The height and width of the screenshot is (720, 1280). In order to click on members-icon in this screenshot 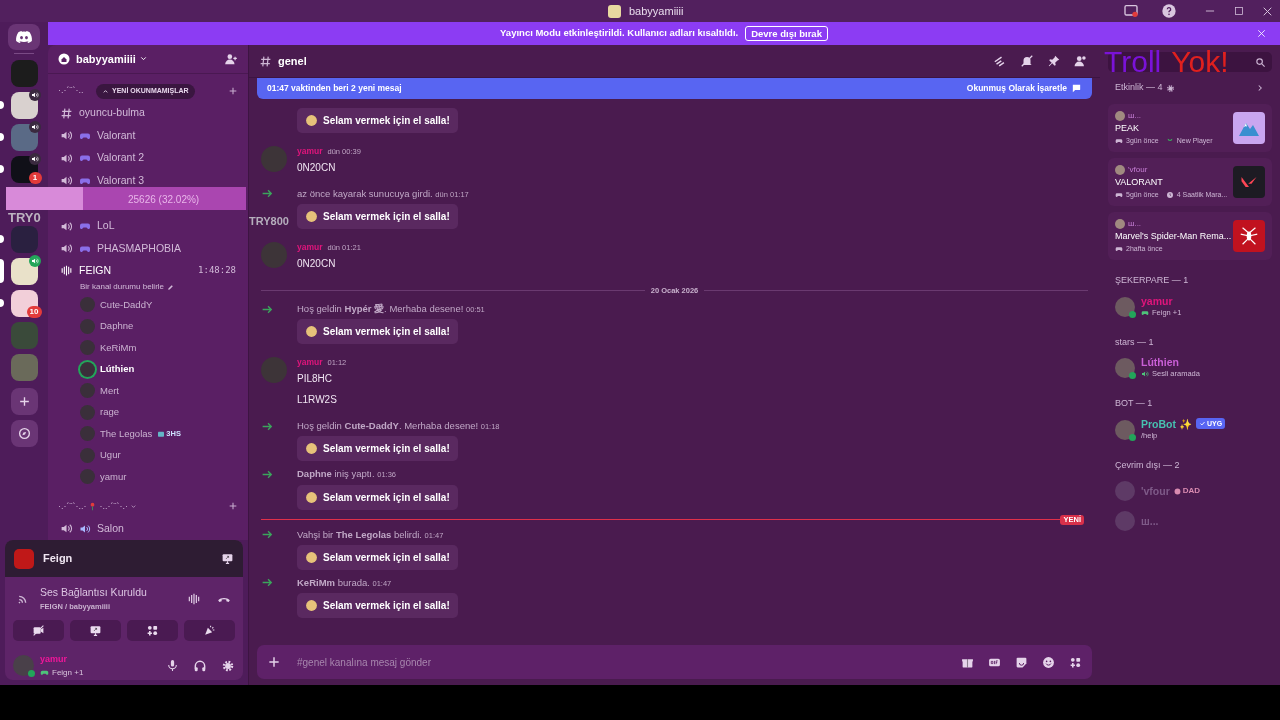, I will do `click(1081, 61)`.